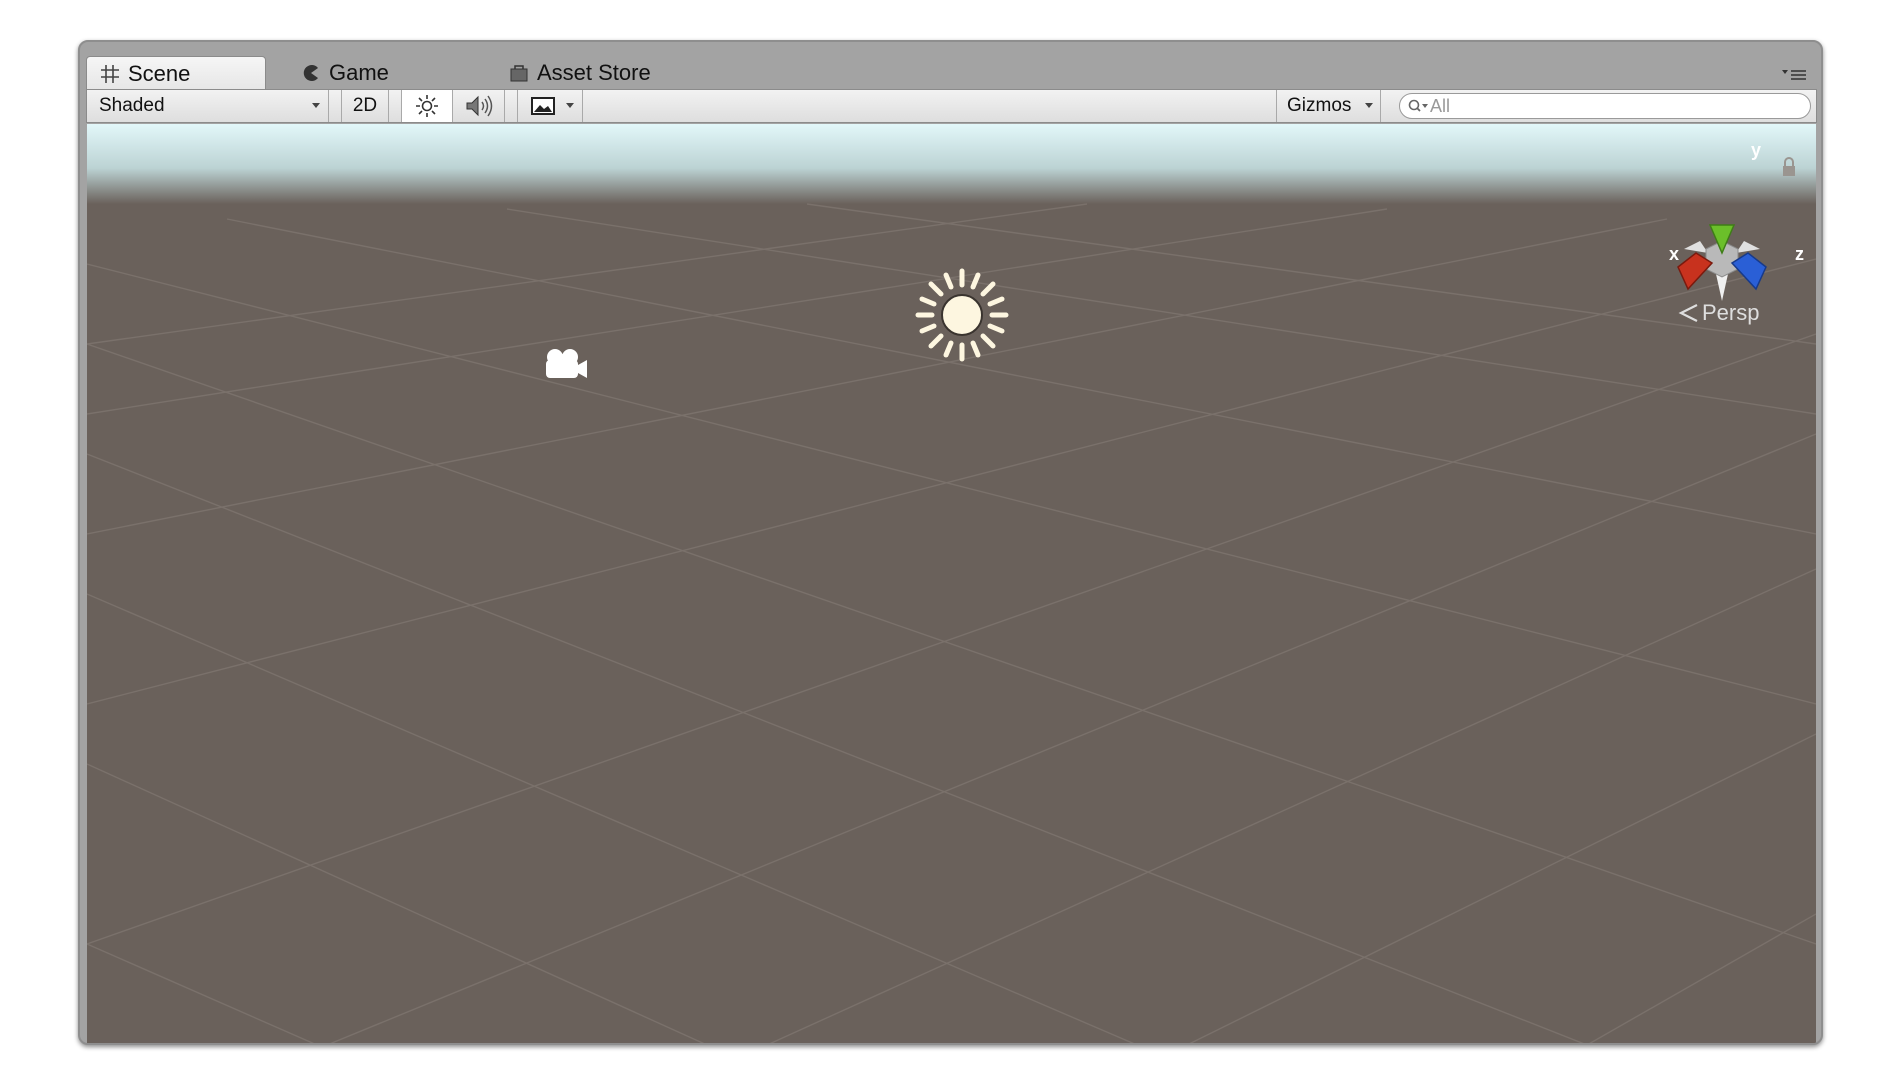  What do you see at coordinates (1319, 105) in the screenshot?
I see `gizmos-label: Gizmos` at bounding box center [1319, 105].